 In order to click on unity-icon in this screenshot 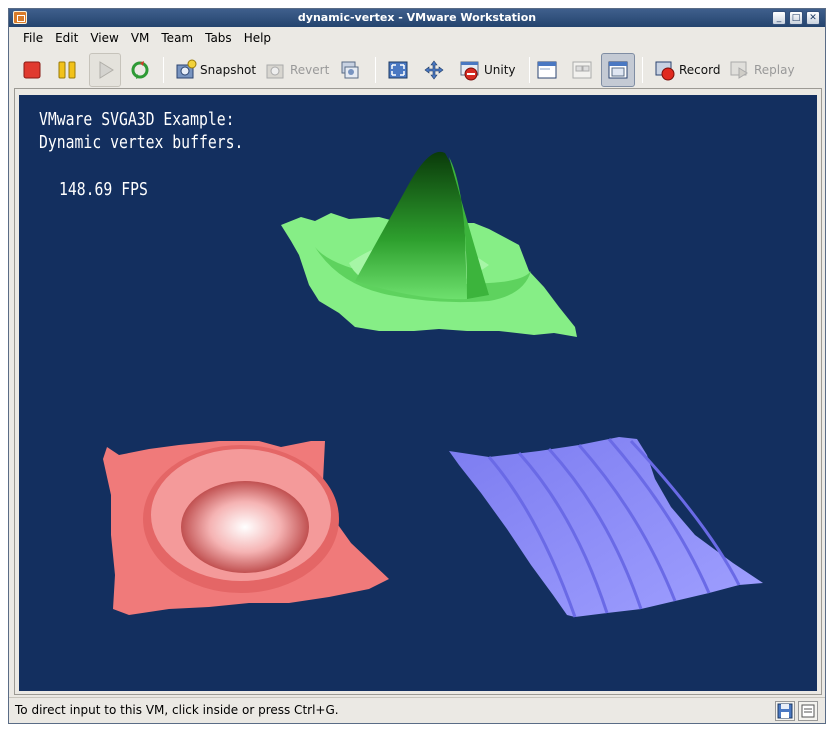, I will do `click(470, 70)`.